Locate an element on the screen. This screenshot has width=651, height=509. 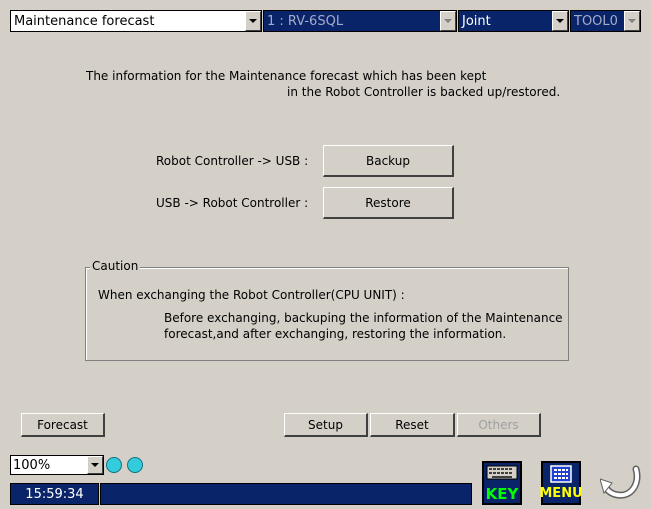
key-label: KEY is located at coordinates (502, 494).